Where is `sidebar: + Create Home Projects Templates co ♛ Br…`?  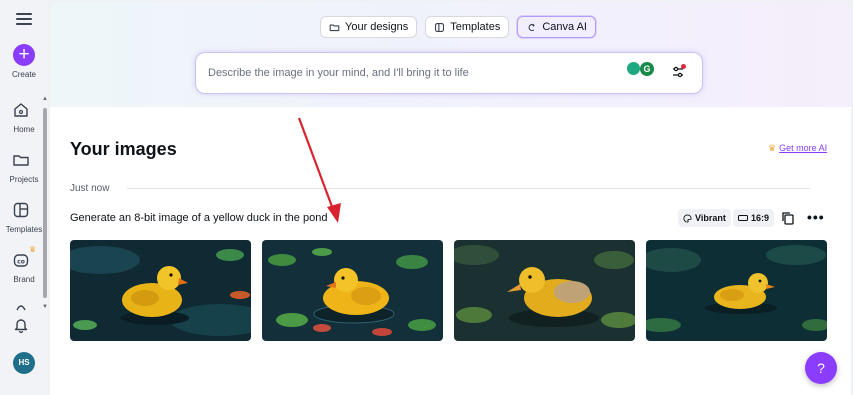
sidebar: + Create Home Projects Templates co ♛ Br… is located at coordinates (24, 197).